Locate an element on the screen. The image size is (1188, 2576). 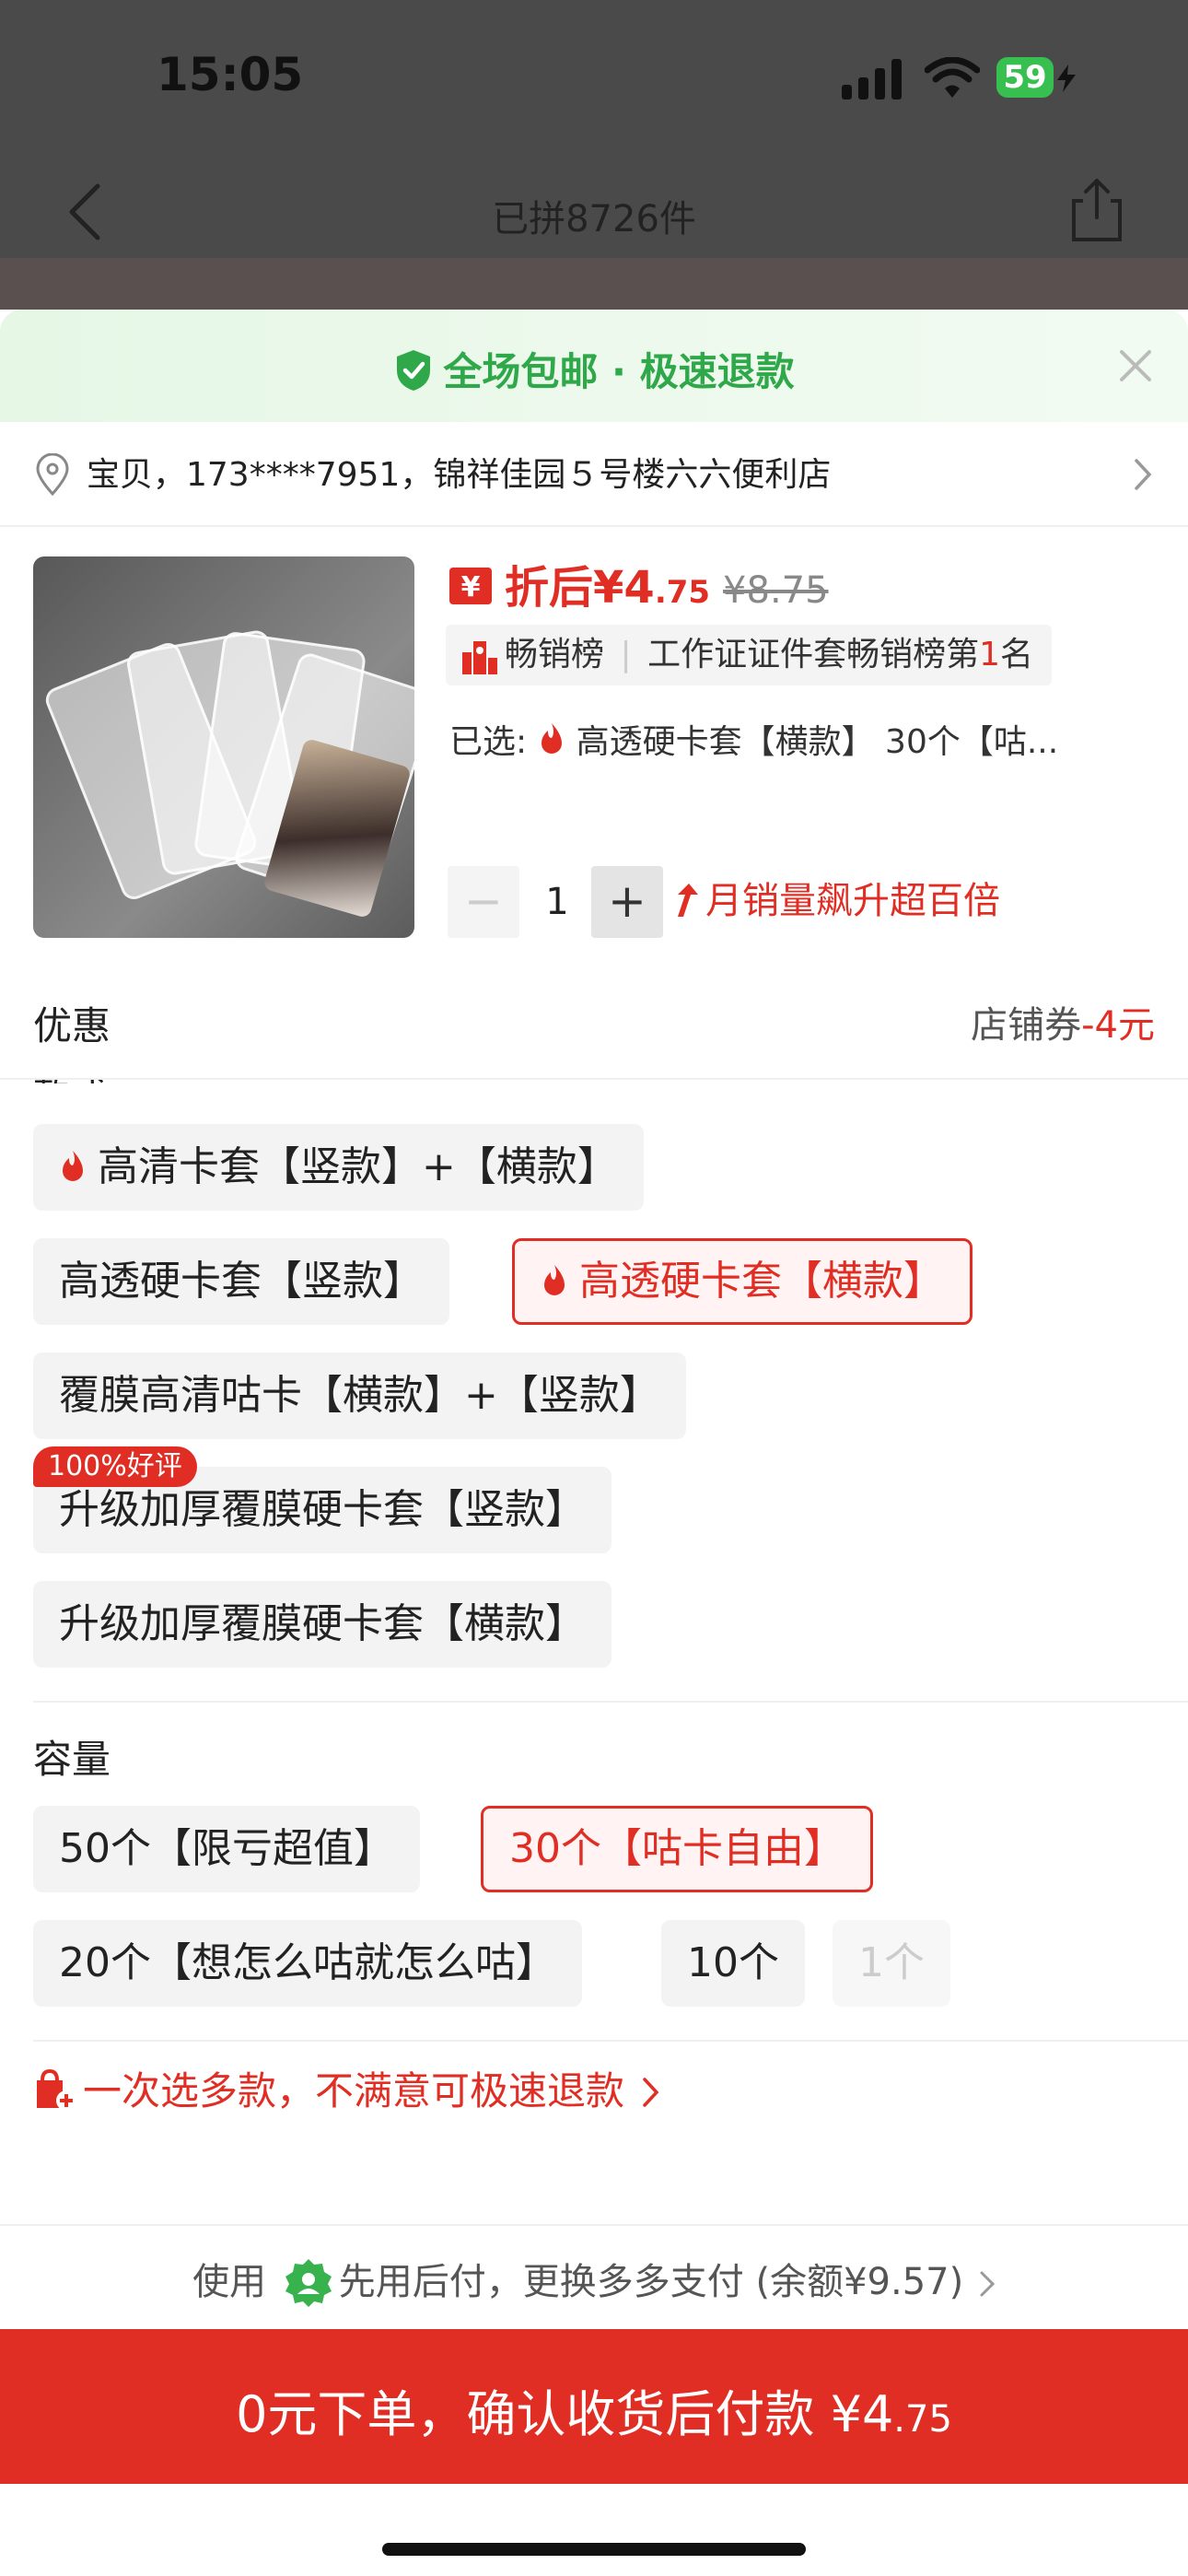
selected-label: 已选: is located at coordinates (488, 742).